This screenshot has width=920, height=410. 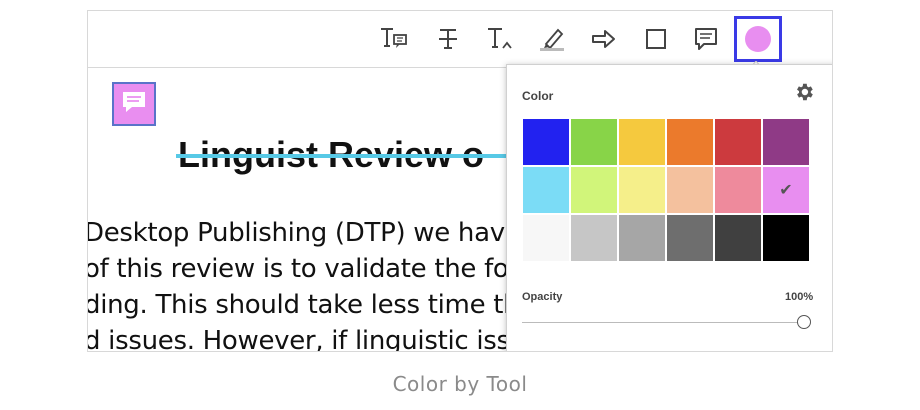 What do you see at coordinates (316, 305) in the screenshot?
I see `document-line-3: ding. This should take less time thar` at bounding box center [316, 305].